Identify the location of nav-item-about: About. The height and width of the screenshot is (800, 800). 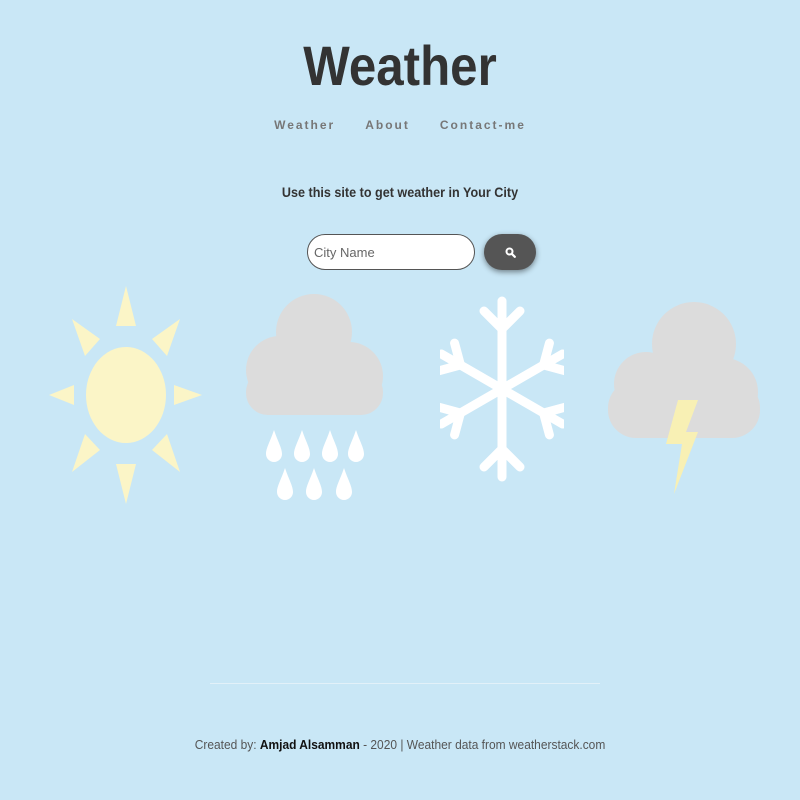
(387, 125).